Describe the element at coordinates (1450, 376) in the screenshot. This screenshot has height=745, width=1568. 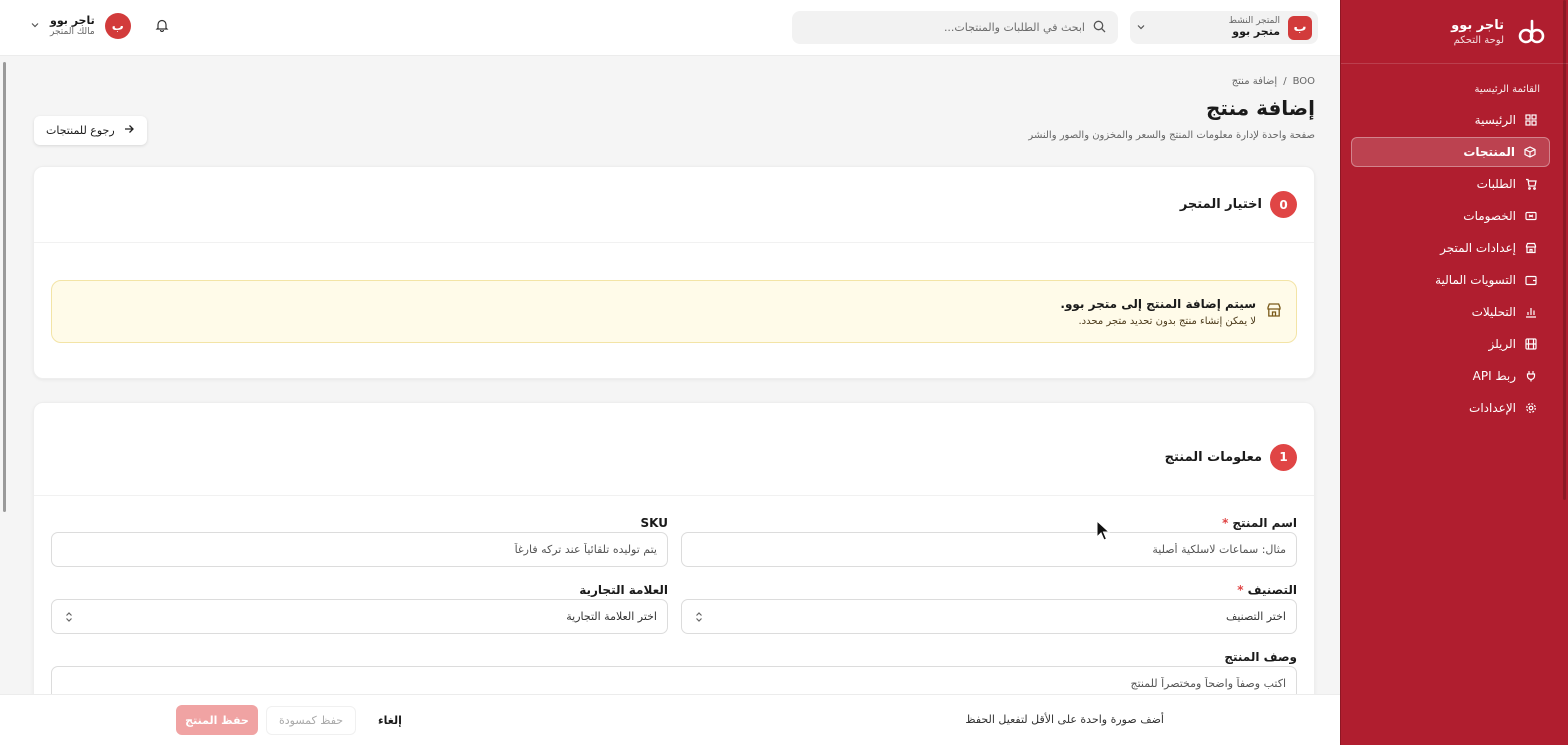
I see `sidebar-item-api: ربط API` at that location.